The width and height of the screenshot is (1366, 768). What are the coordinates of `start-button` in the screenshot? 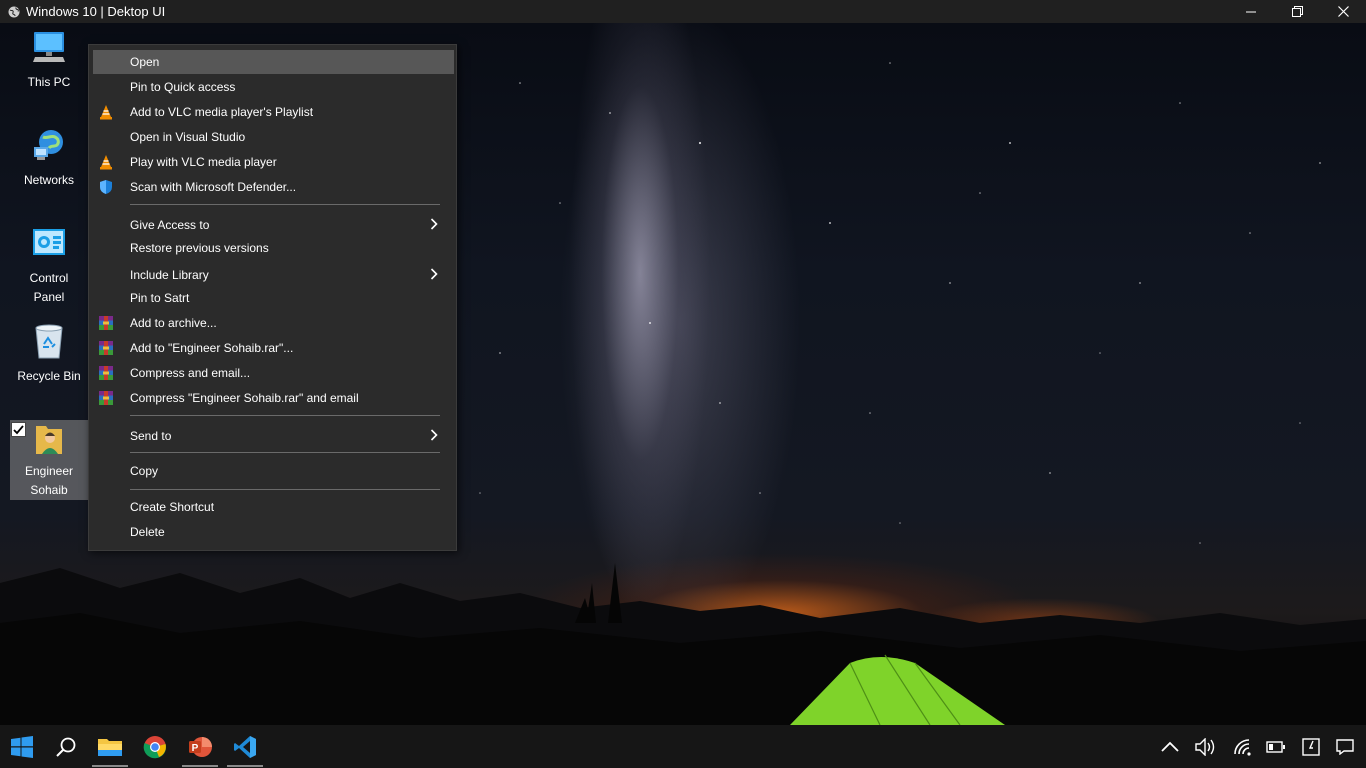 It's located at (22, 746).